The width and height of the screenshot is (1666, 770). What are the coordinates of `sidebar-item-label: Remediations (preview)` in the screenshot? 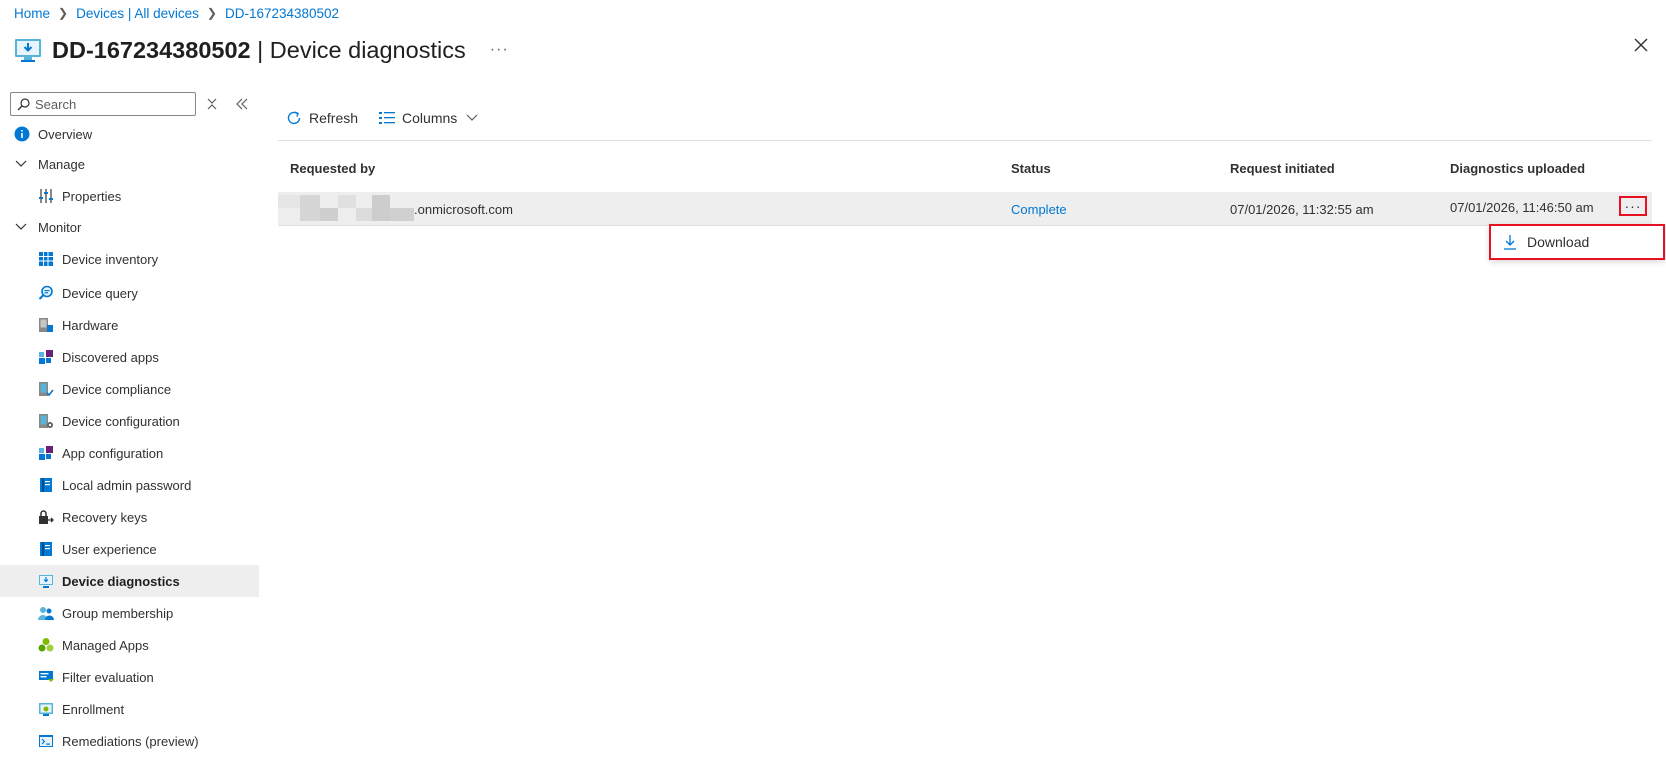 It's located at (130, 741).